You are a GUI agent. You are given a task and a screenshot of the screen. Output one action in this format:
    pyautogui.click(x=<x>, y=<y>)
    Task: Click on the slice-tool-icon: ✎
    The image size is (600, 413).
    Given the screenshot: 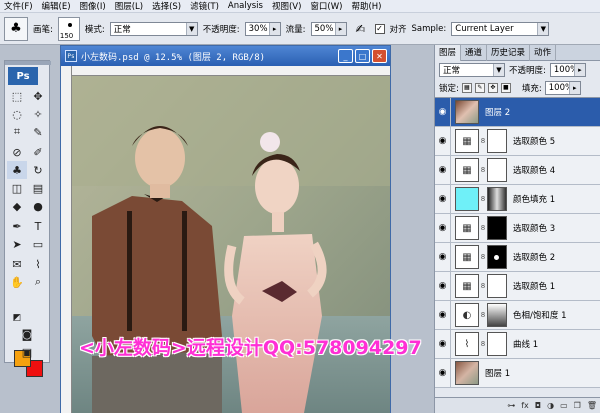 What is the action you would take?
    pyautogui.click(x=38, y=132)
    